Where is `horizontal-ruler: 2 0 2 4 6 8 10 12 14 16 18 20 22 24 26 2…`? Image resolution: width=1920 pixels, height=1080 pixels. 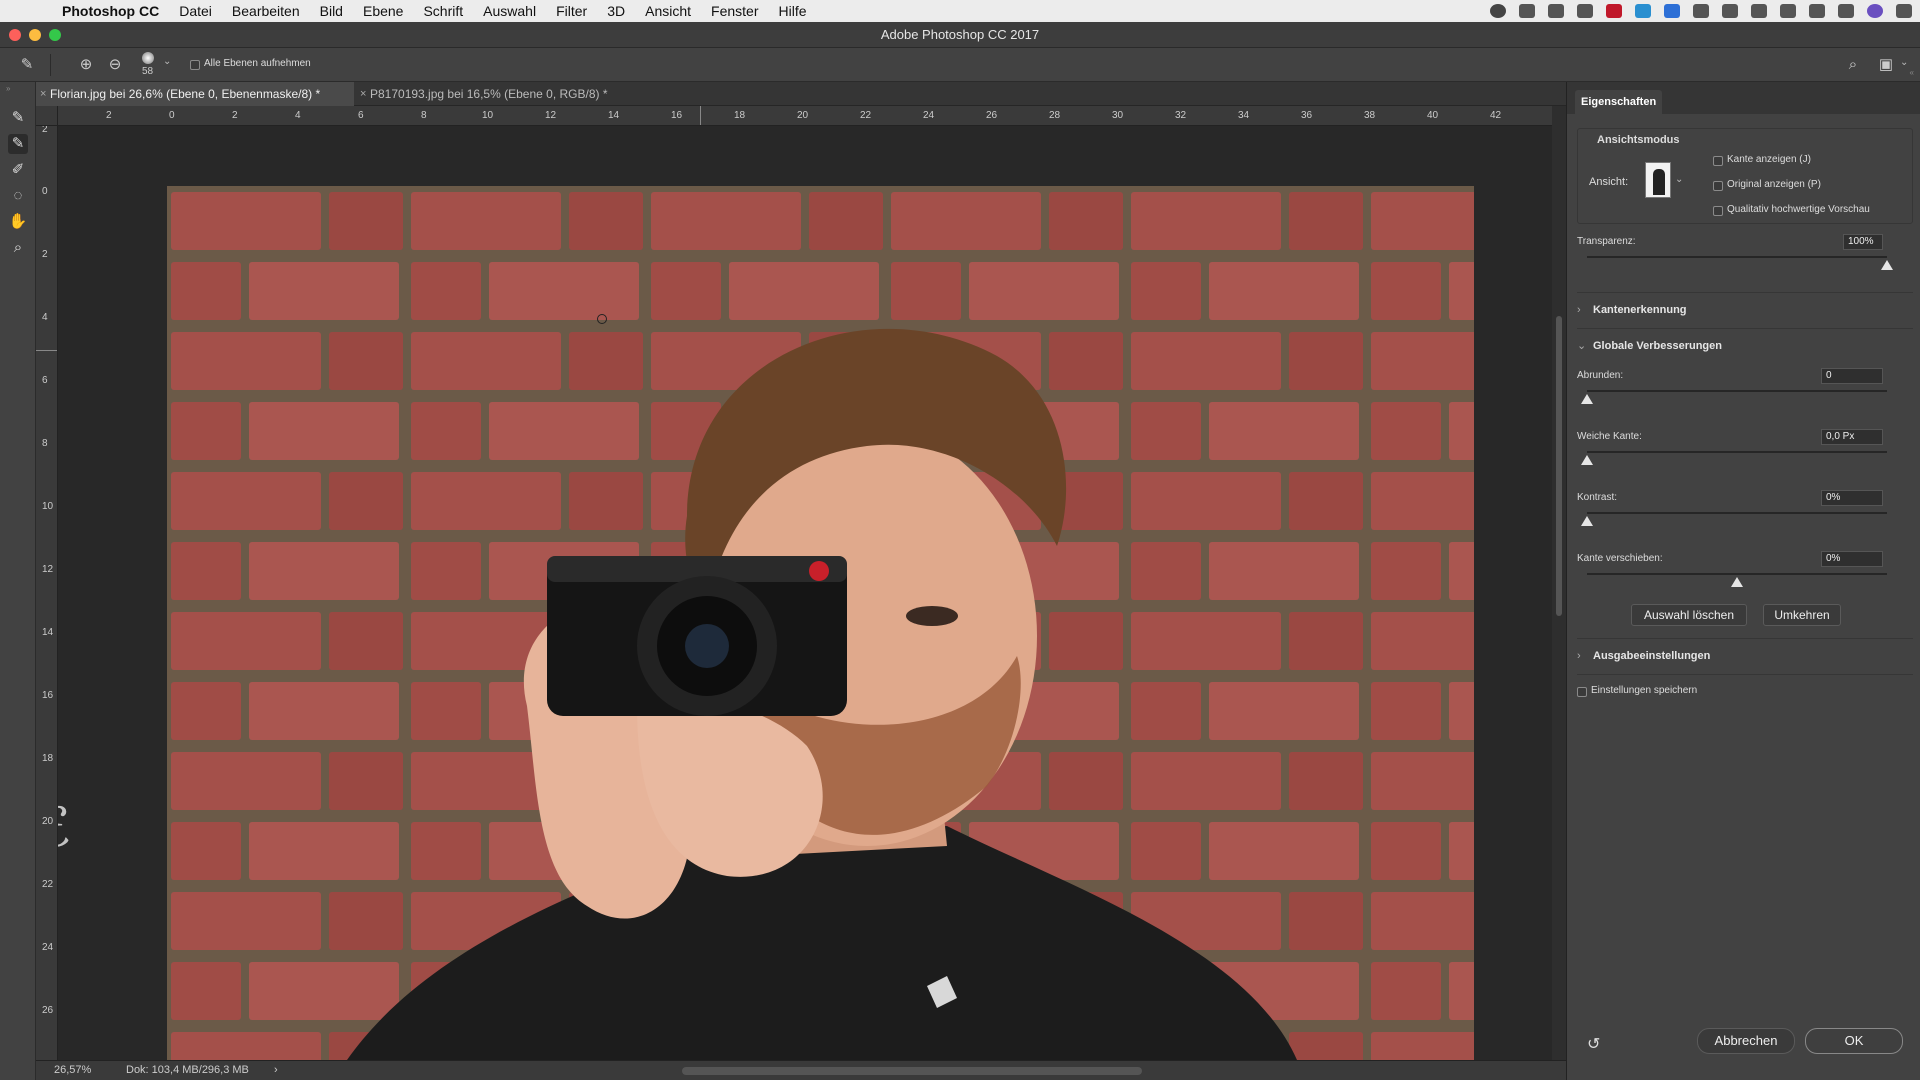
horizontal-ruler: 2 0 2 4 6 8 10 12 14 16 18 20 22 24 26 2… is located at coordinates (805, 116).